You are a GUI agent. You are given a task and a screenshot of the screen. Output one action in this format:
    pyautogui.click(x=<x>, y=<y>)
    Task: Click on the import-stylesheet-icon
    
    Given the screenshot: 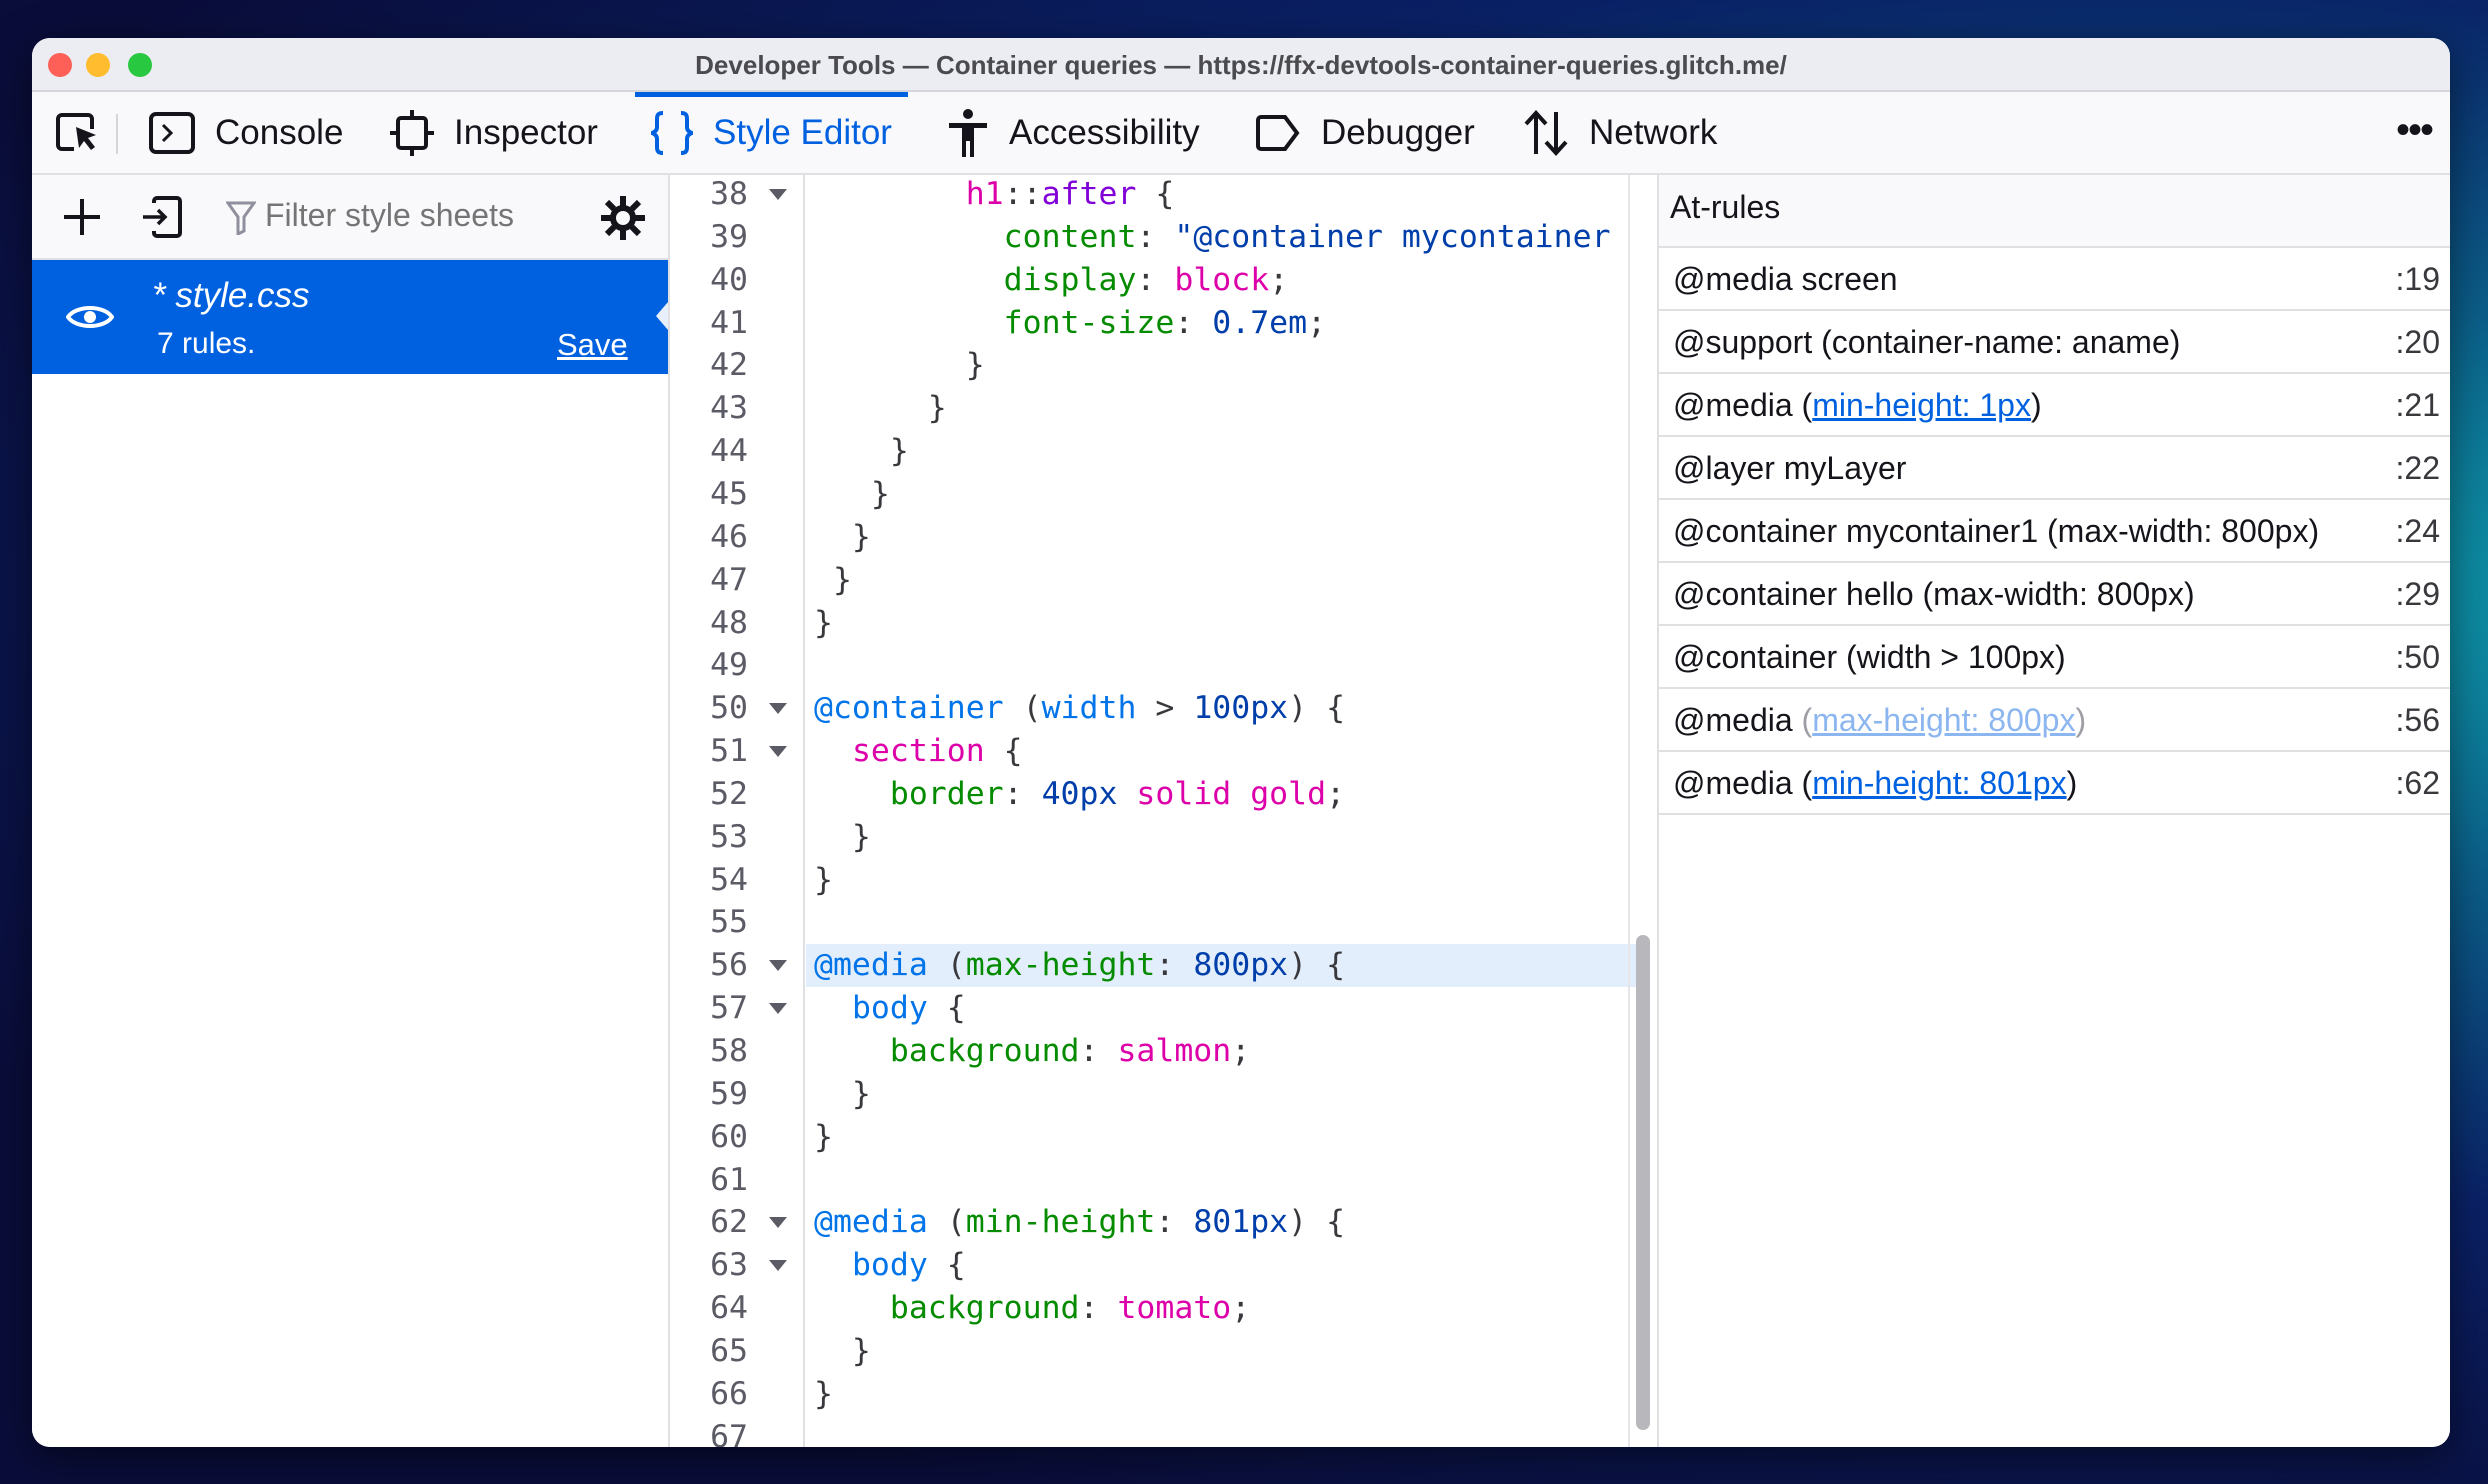 What is the action you would take?
    pyautogui.click(x=162, y=217)
    